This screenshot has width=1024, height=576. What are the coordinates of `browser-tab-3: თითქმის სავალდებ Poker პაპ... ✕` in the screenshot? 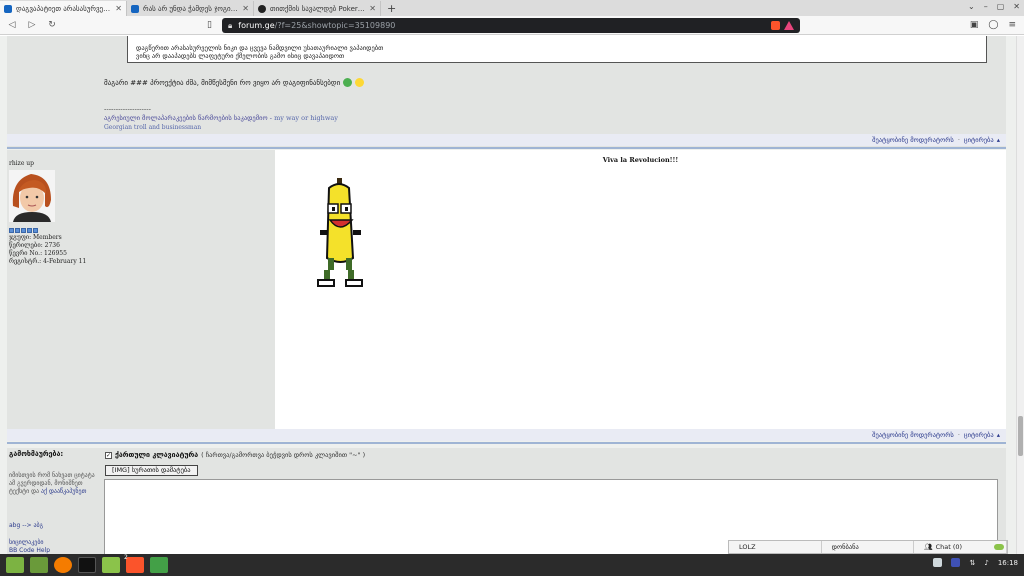 It's located at (317, 8).